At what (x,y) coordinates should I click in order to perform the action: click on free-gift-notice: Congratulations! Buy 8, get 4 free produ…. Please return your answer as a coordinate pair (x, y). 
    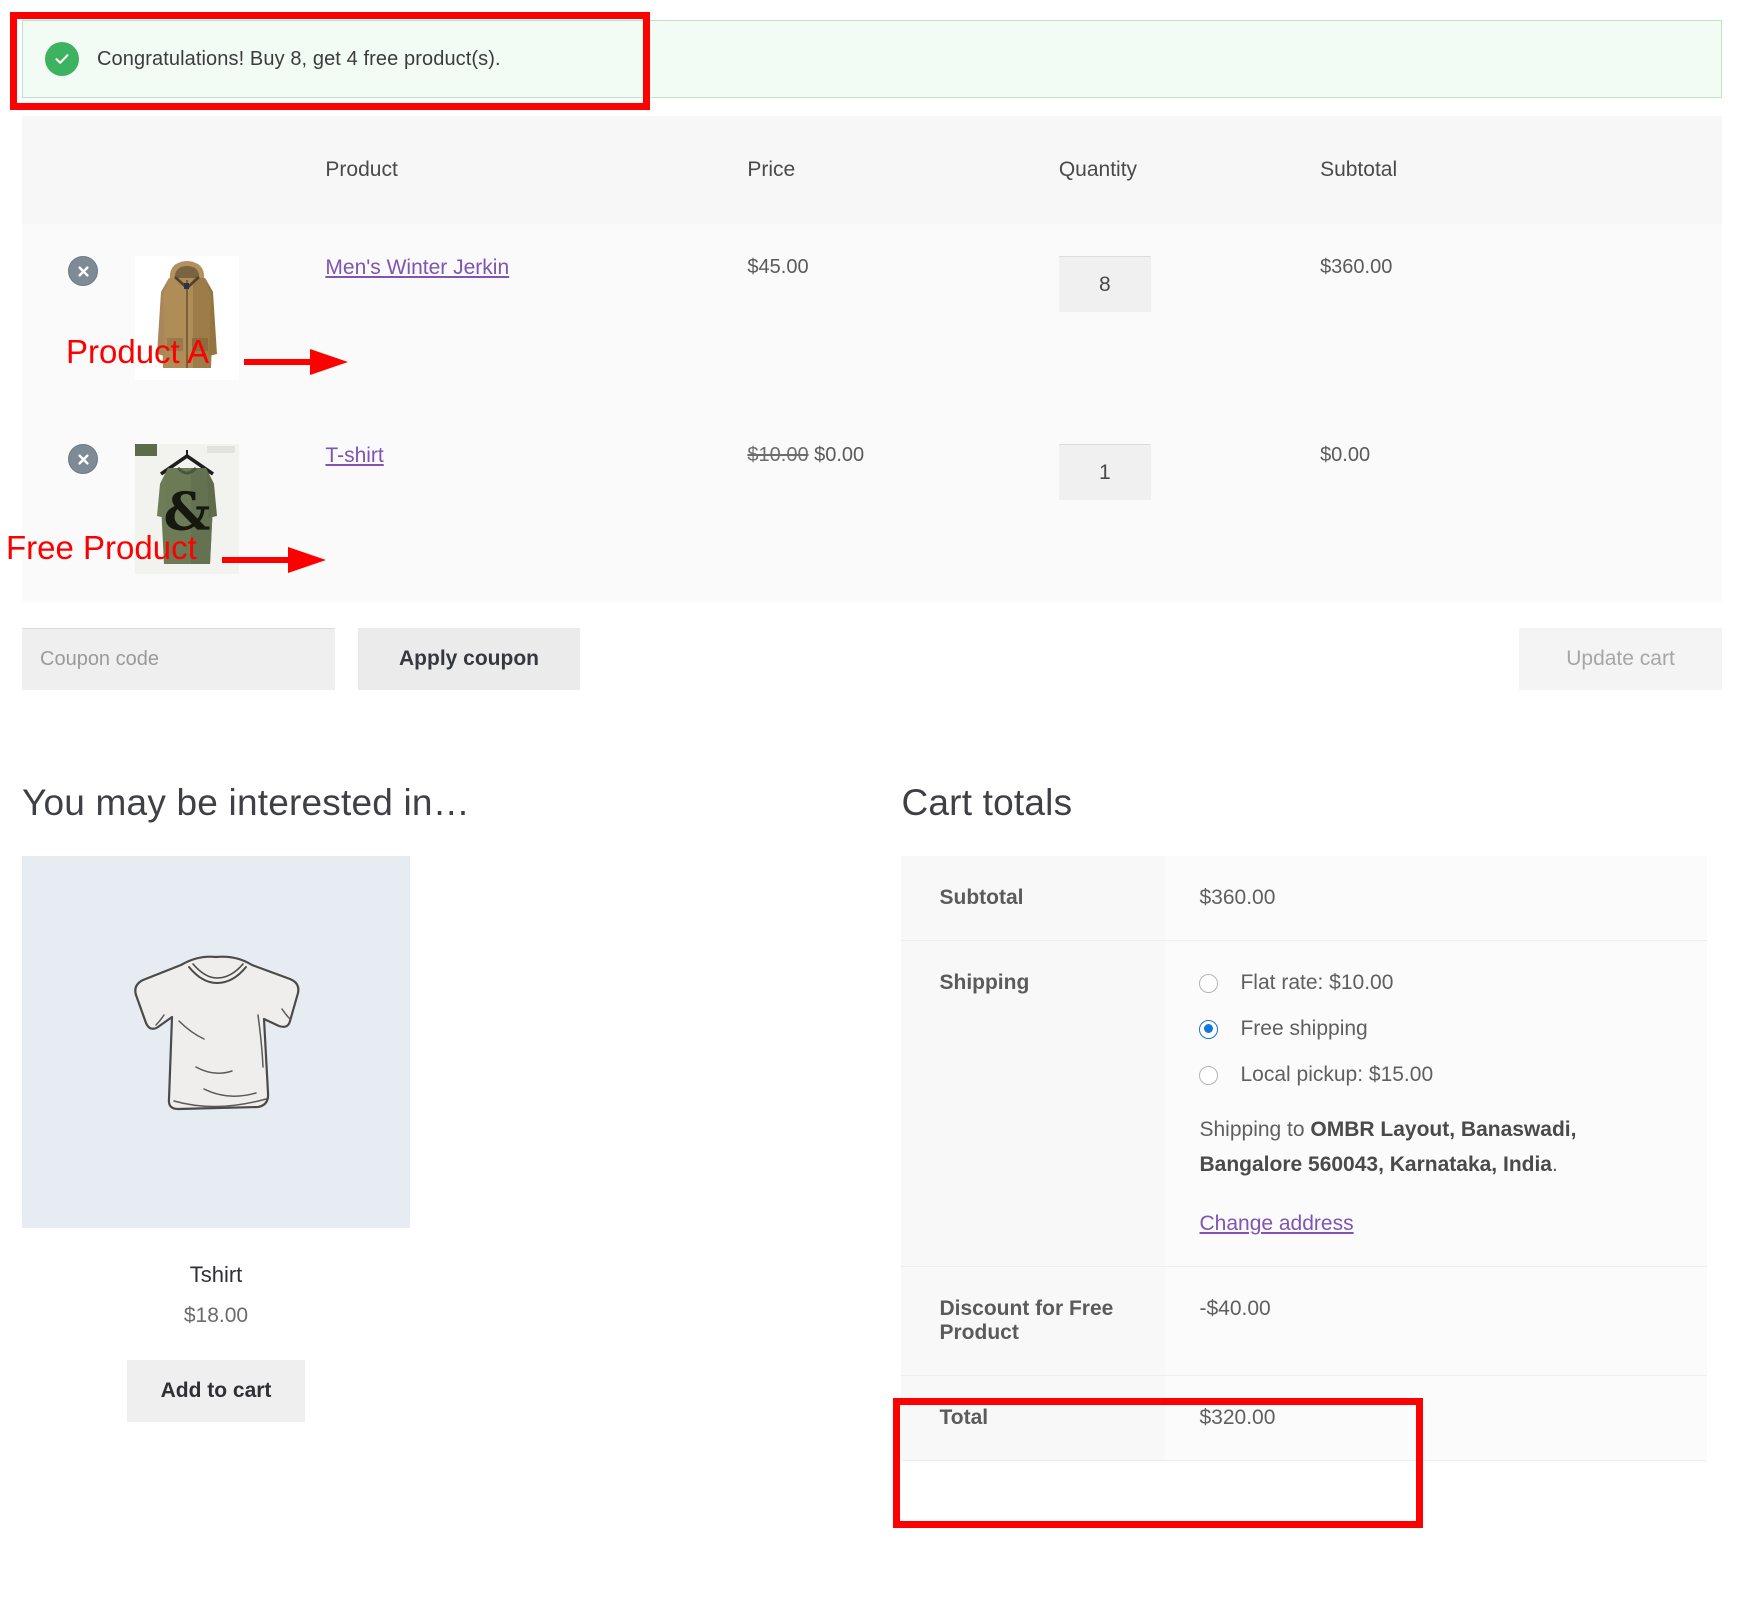
    Looking at the image, I should click on (872, 59).